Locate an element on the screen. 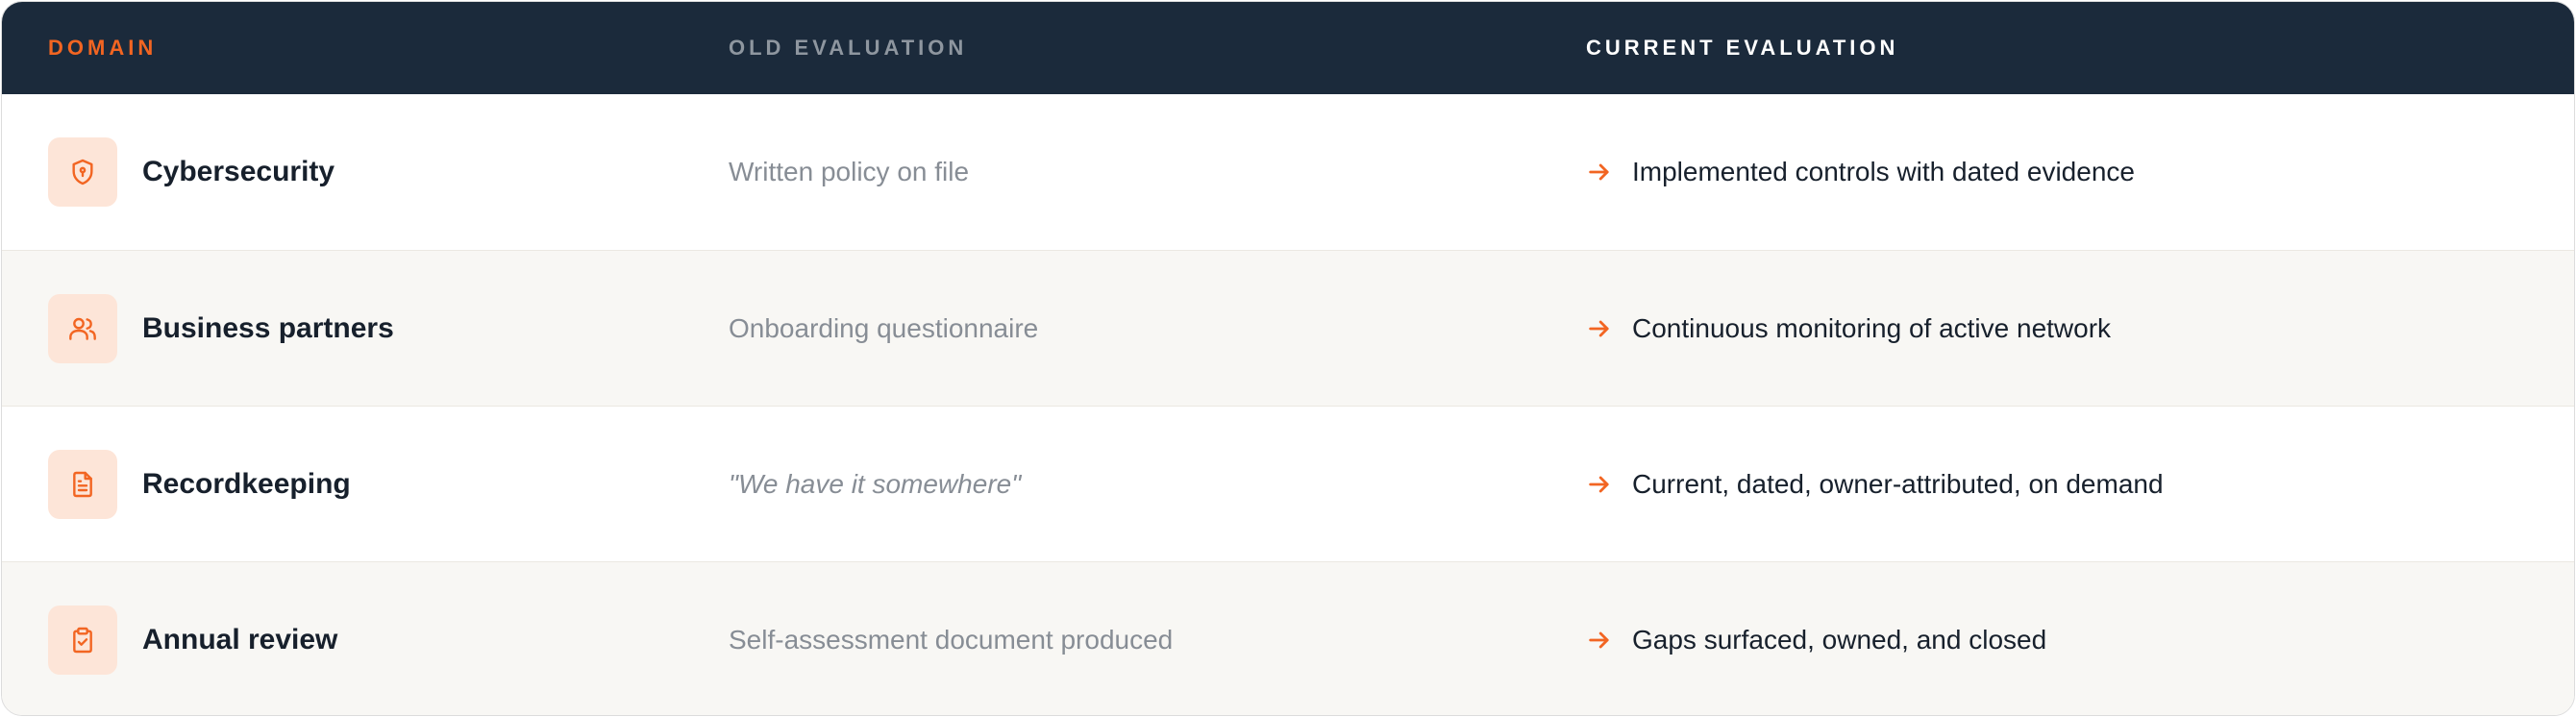 The height and width of the screenshot is (717, 2576). old-evaluation-text: Onboarding questionnaire is located at coordinates (884, 328).